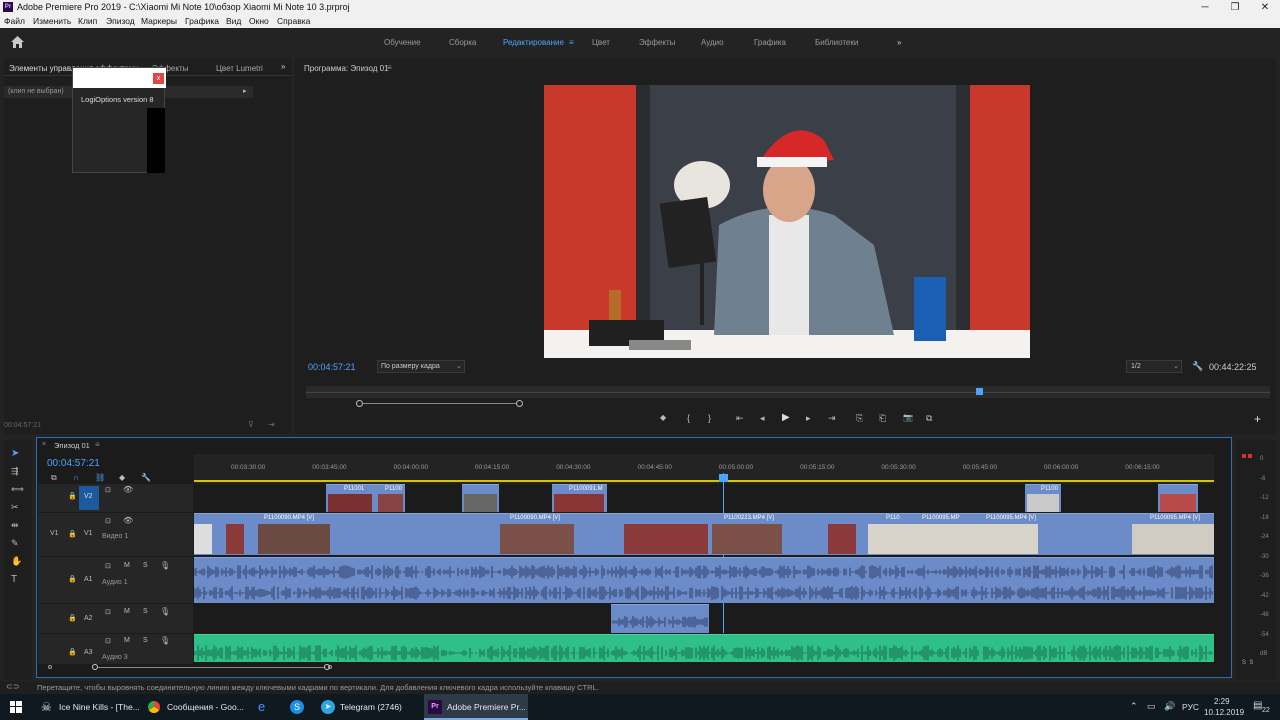 This screenshot has width=1280, height=720. What do you see at coordinates (251, 424) in the screenshot?
I see `filter-icon: ⊽` at bounding box center [251, 424].